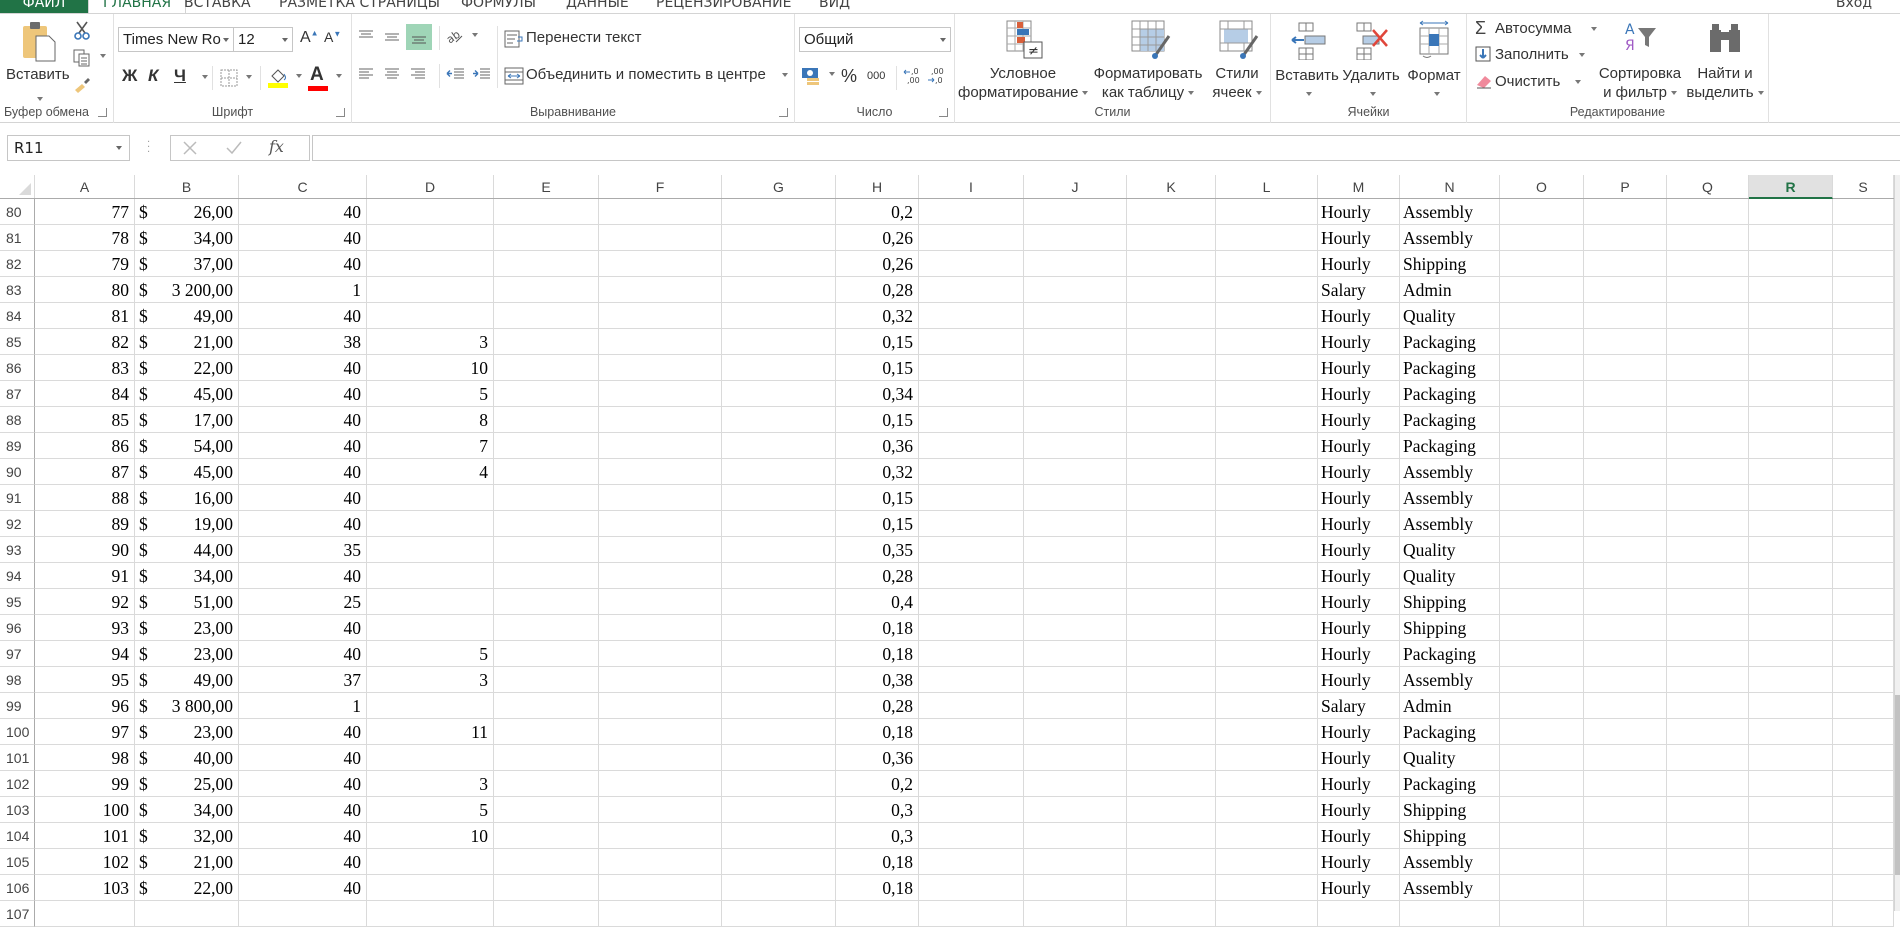  Describe the element at coordinates (187, 914) in the screenshot. I see `cell-b` at that location.